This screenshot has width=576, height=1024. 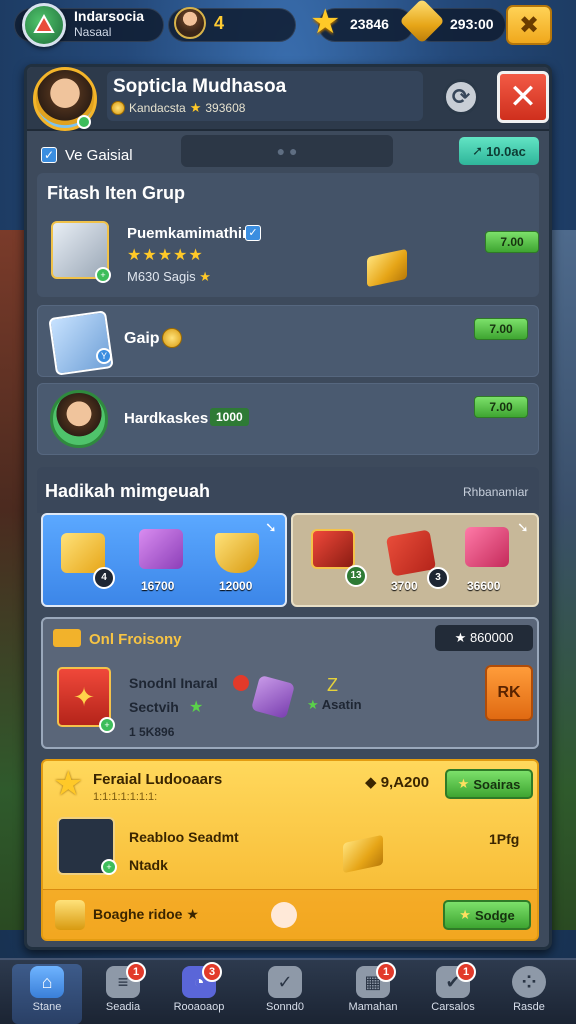 I want to click on gift-box-icon, so click(x=83, y=553).